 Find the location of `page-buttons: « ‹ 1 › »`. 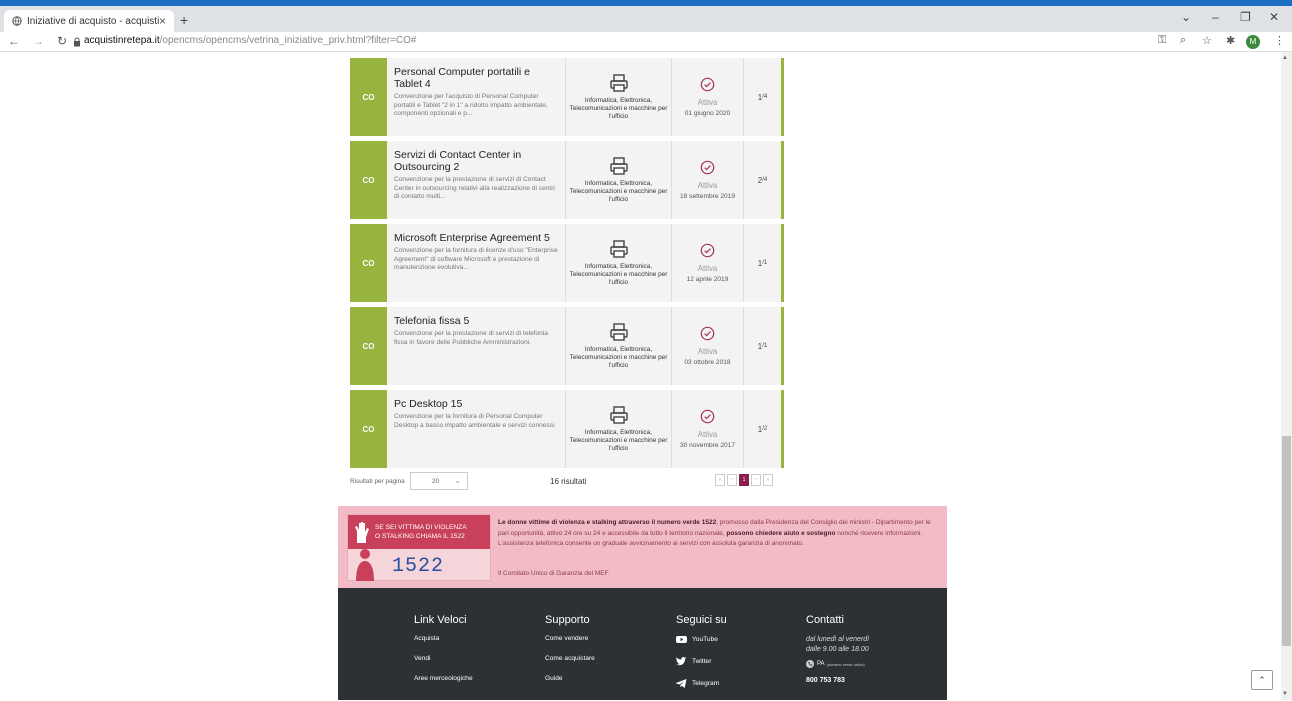

page-buttons: « ‹ 1 › » is located at coordinates (744, 480).